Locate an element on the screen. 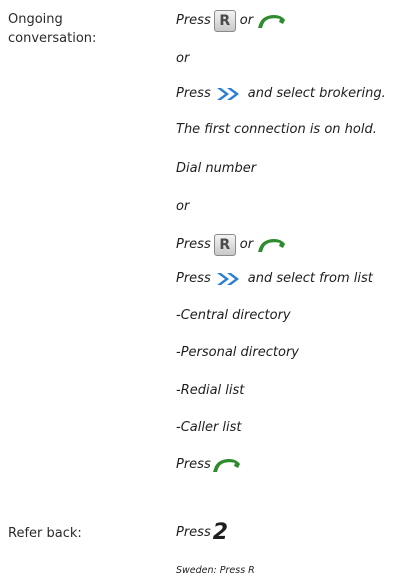 The image size is (414, 580). brokering-text: and select brokering. is located at coordinates (316, 93).